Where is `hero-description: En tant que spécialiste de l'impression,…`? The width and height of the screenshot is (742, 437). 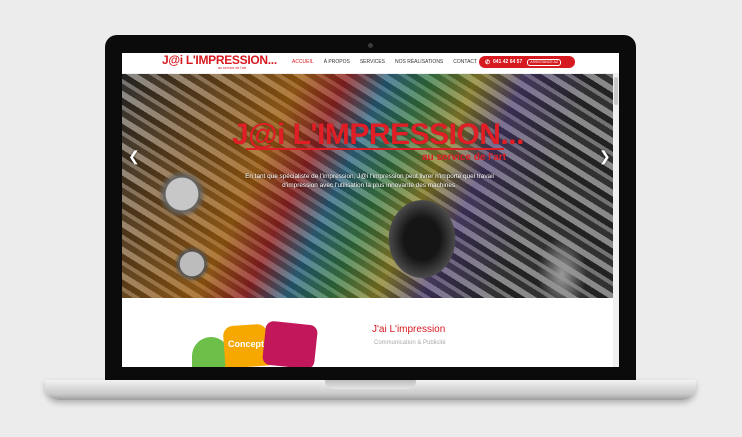 hero-description: En tant que spécialiste de l'impression,… is located at coordinates (369, 181).